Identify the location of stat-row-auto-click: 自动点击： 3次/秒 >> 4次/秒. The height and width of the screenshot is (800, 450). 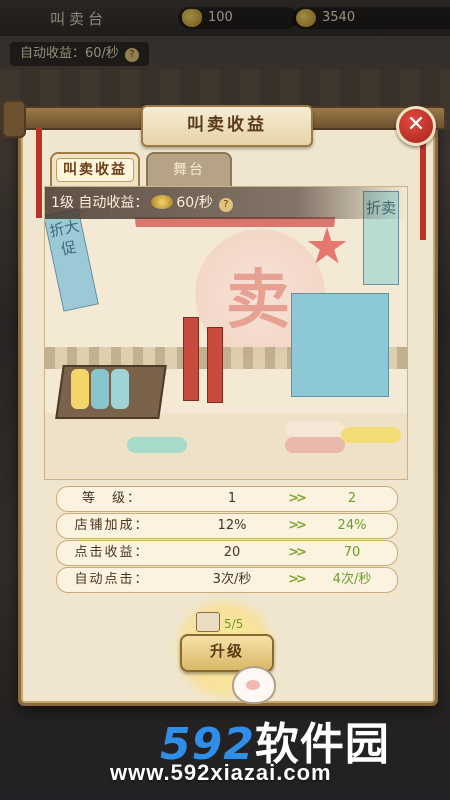
(227, 580).